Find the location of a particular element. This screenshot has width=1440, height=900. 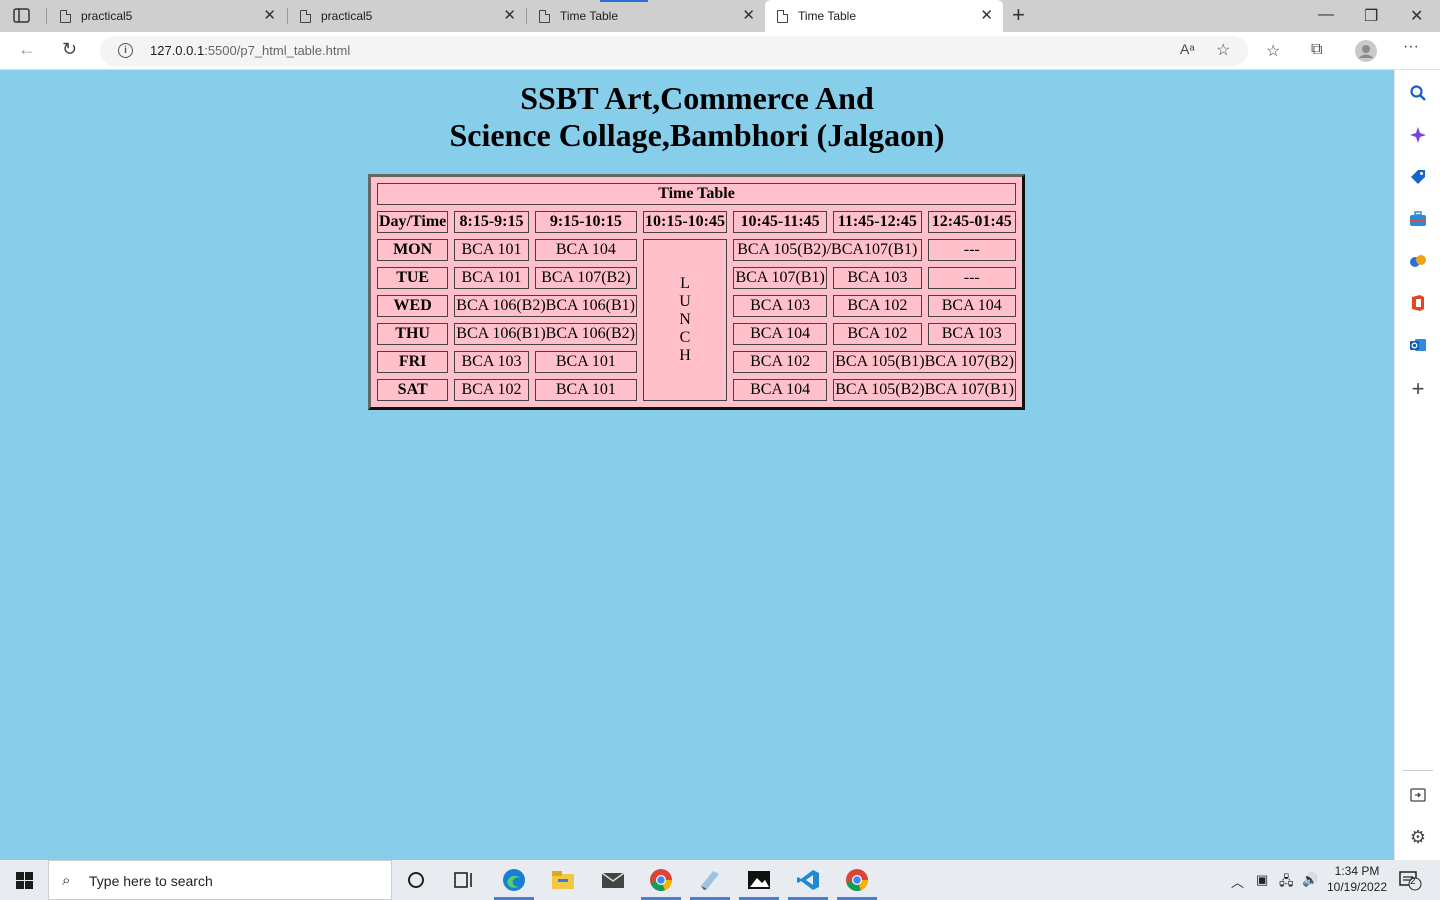

clock-date: 10/19/2022 is located at coordinates (1357, 887).